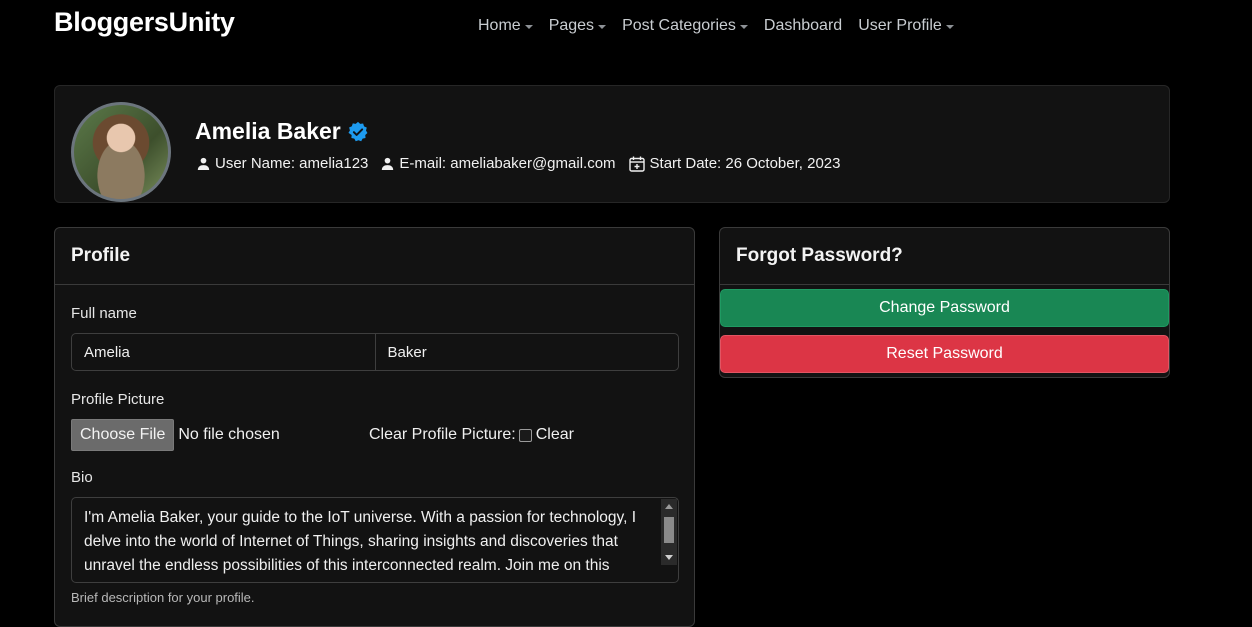 The image size is (1252, 627). I want to click on avatar, so click(121, 152).